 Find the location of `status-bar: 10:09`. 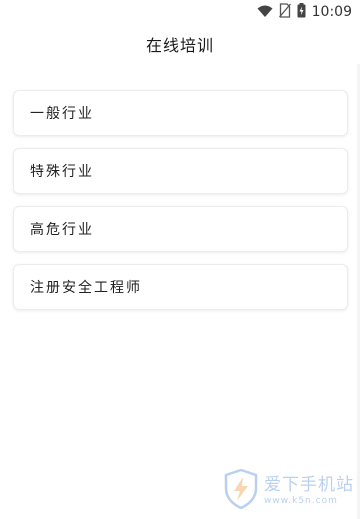

status-bar: 10:09 is located at coordinates (180, 12).